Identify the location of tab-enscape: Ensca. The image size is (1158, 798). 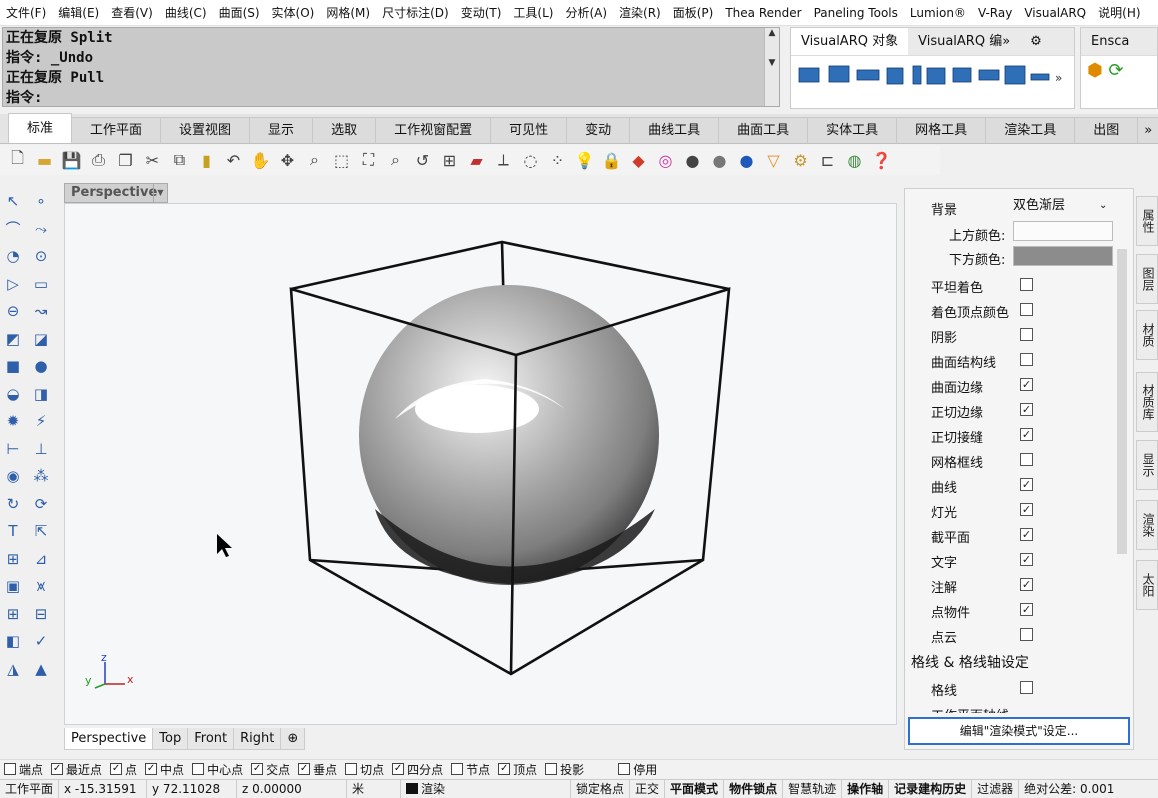
(1110, 41).